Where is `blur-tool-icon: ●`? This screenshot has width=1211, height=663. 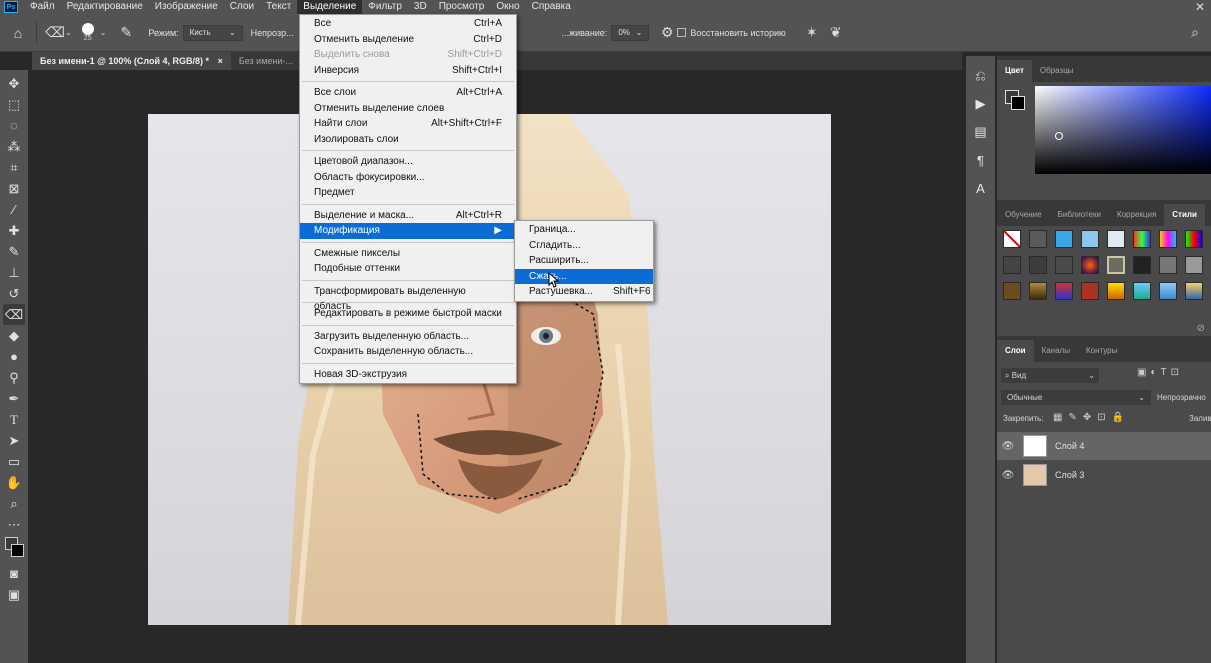
blur-tool-icon: ● is located at coordinates (14, 356).